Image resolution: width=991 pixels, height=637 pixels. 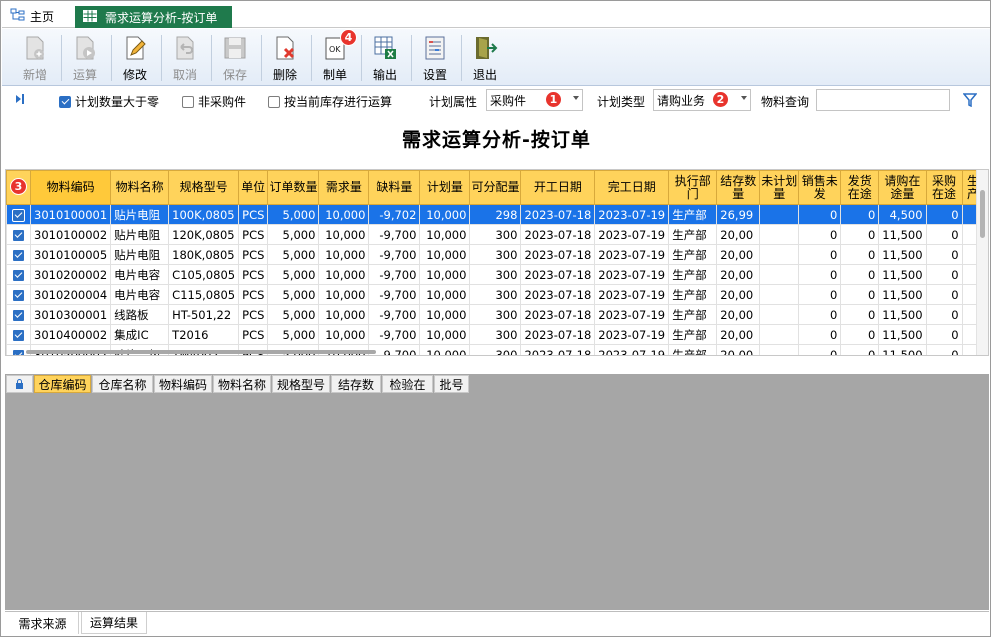 What do you see at coordinates (19, 384) in the screenshot?
I see `lock-icon` at bounding box center [19, 384].